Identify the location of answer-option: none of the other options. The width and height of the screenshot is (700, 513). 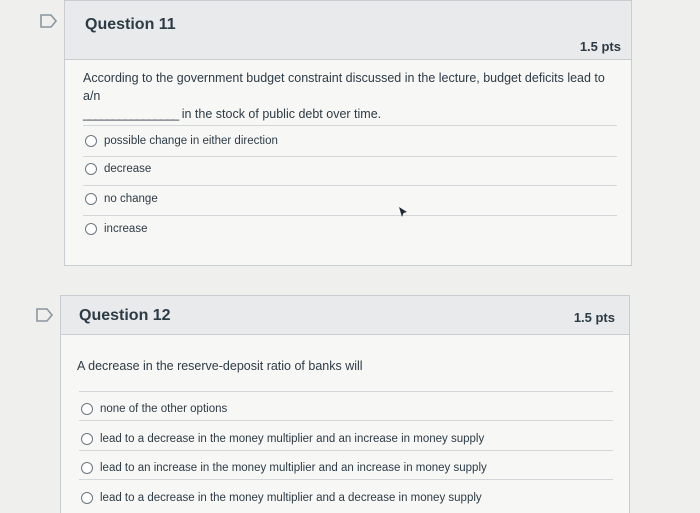
(154, 409).